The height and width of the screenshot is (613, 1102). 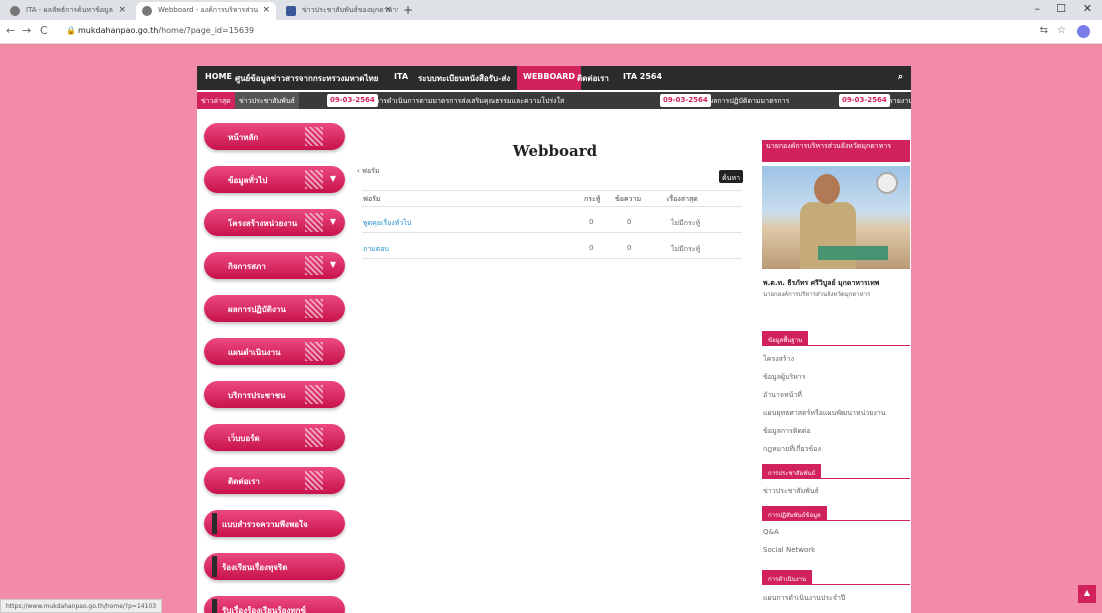 I want to click on menu-label: แบบสำรวจความพึงพอใจ, so click(x=265, y=524).